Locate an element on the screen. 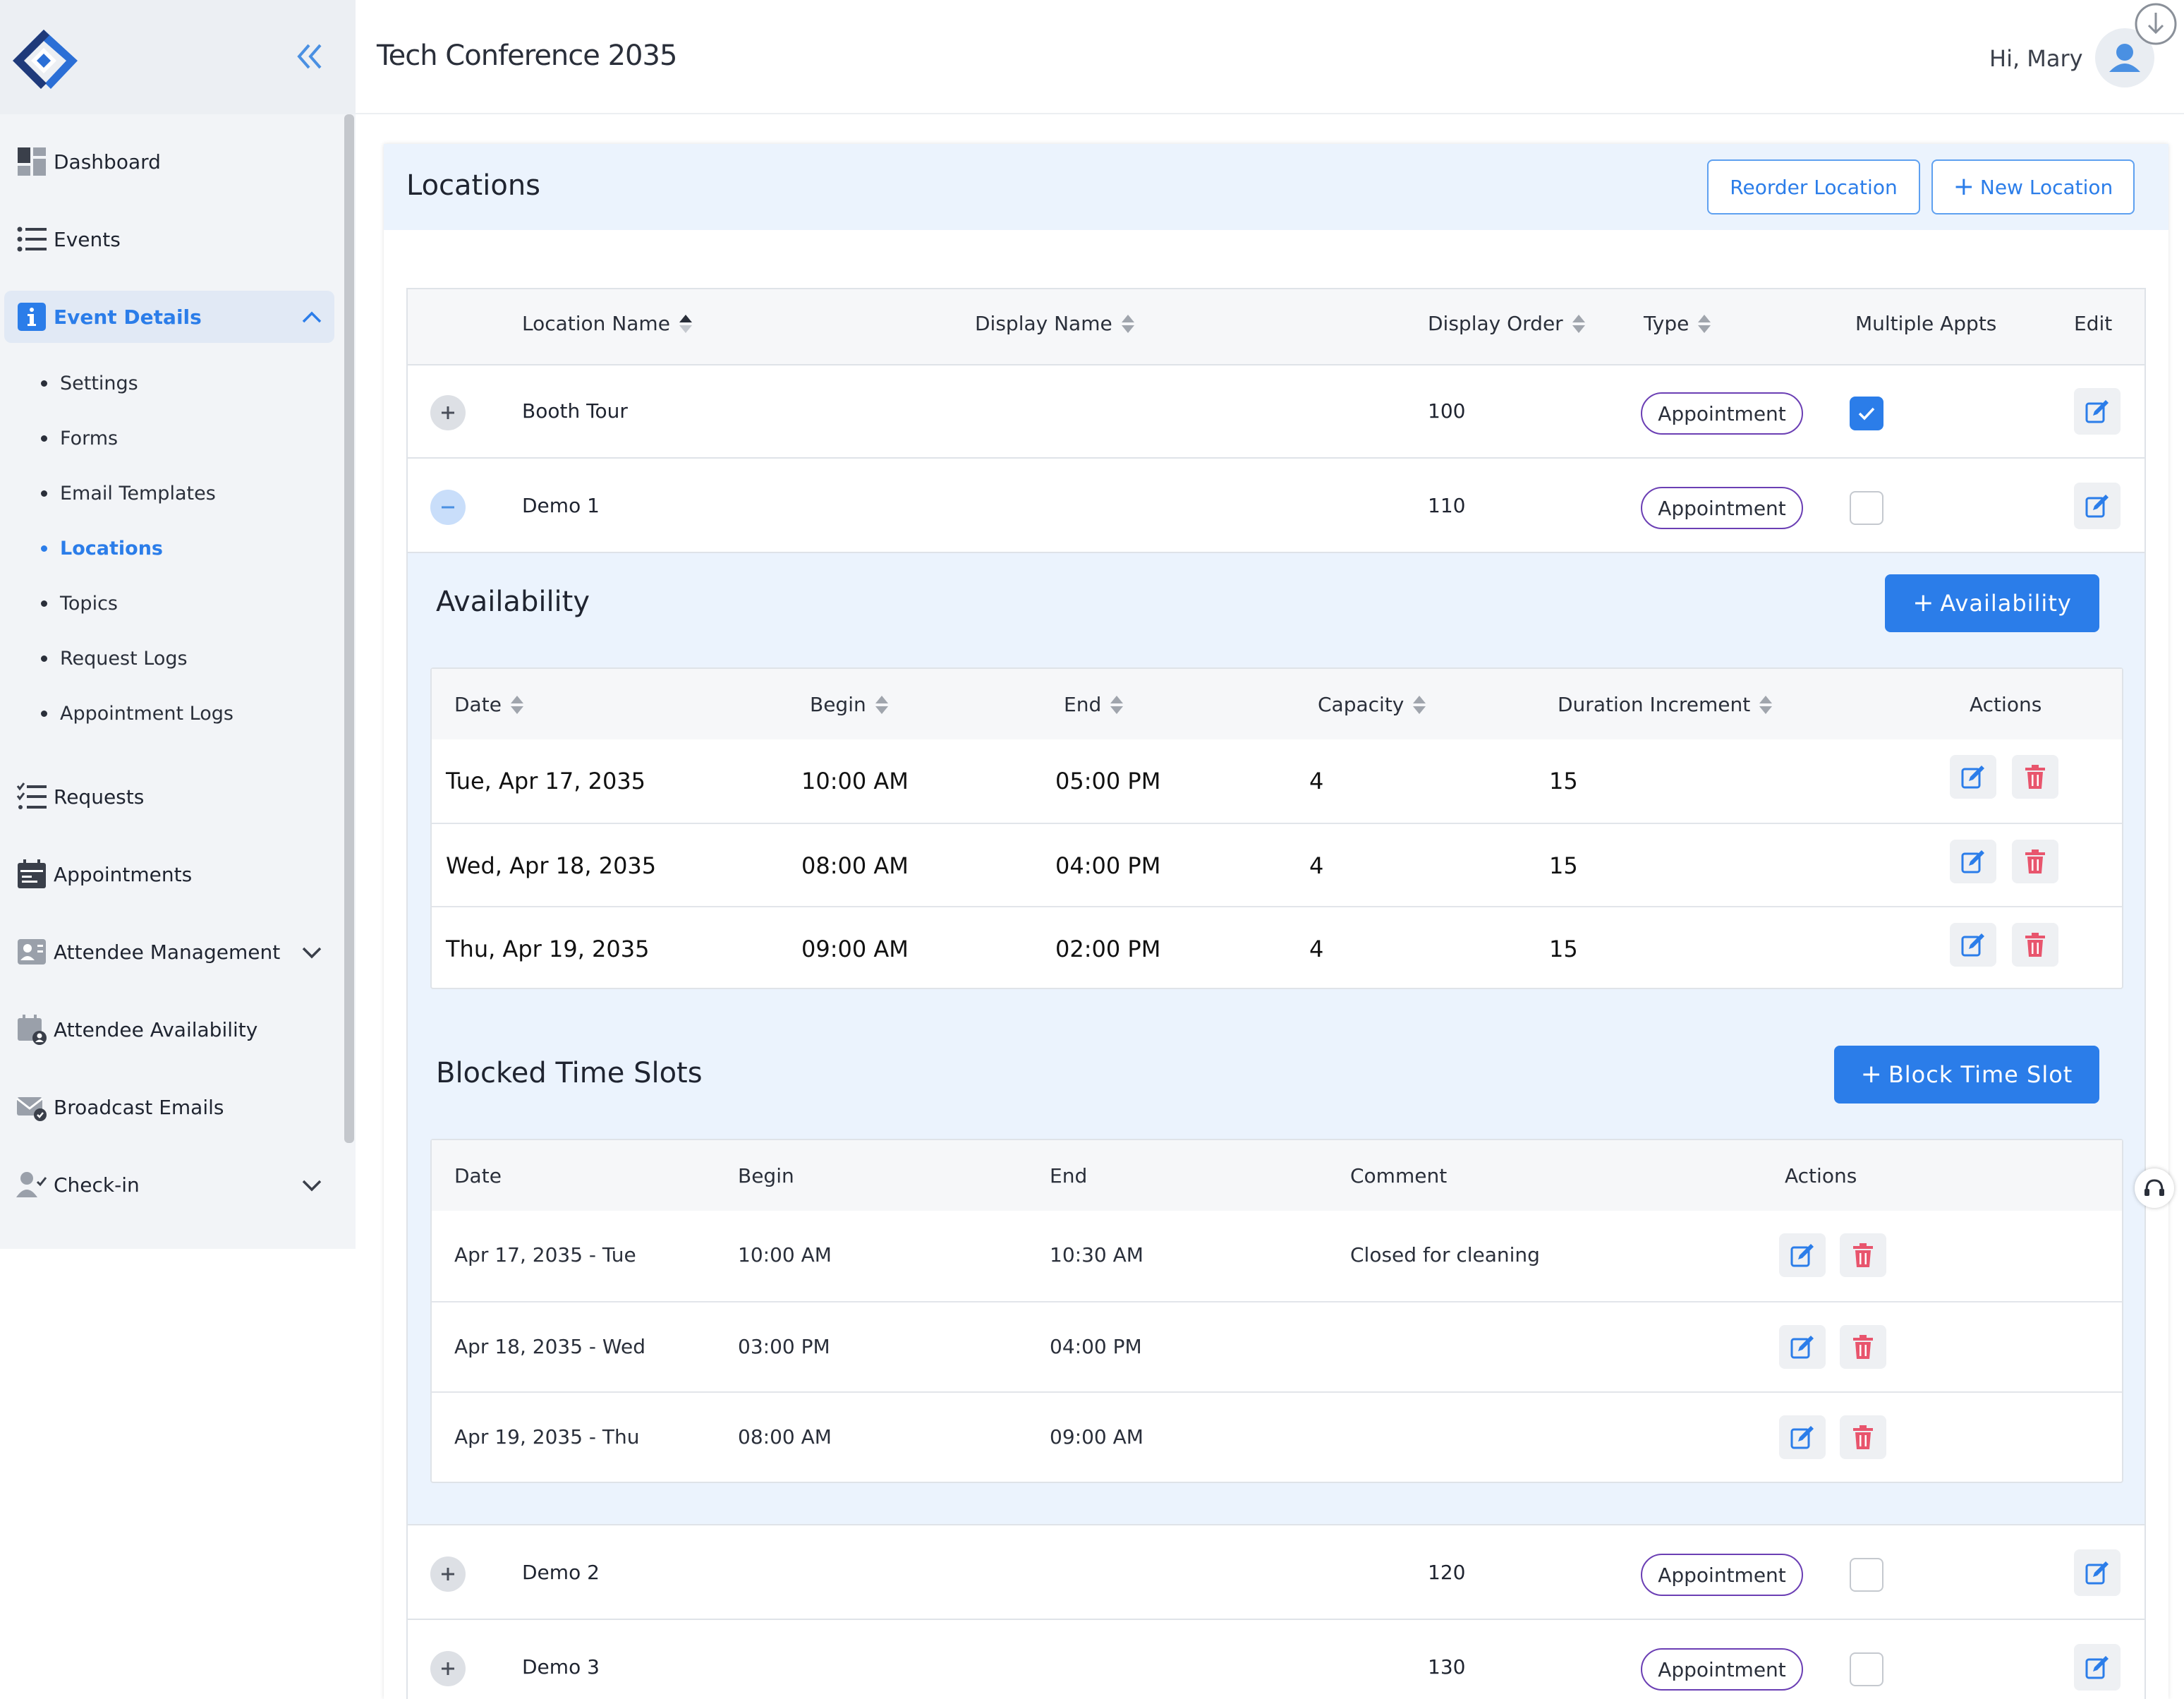  subitem-label: Topics is located at coordinates (89, 603).